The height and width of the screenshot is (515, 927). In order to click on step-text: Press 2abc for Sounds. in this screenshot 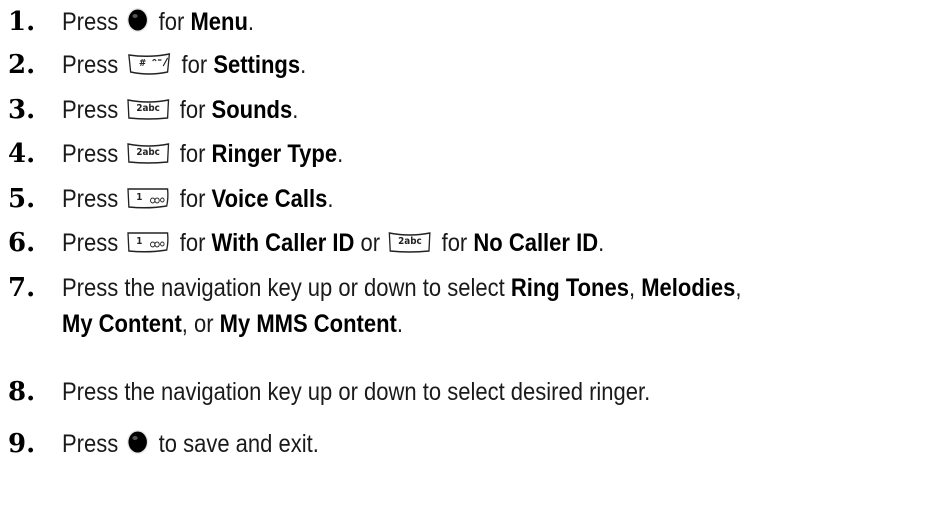, I will do `click(180, 110)`.